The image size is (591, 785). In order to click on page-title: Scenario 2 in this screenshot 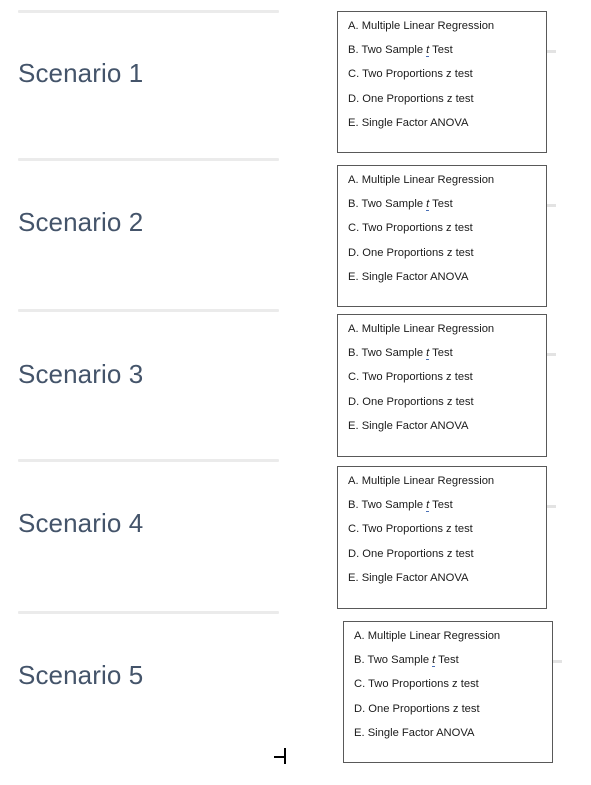, I will do `click(81, 222)`.